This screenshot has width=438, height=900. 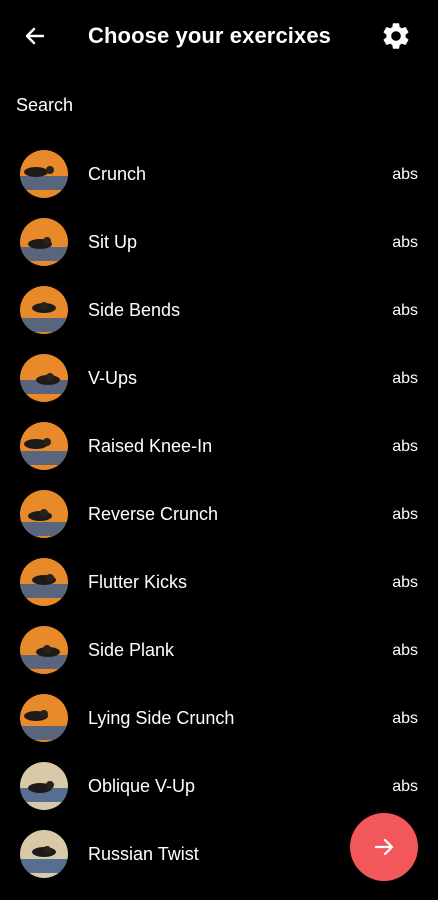 I want to click on exercise-name: Russian Twist, so click(x=143, y=854).